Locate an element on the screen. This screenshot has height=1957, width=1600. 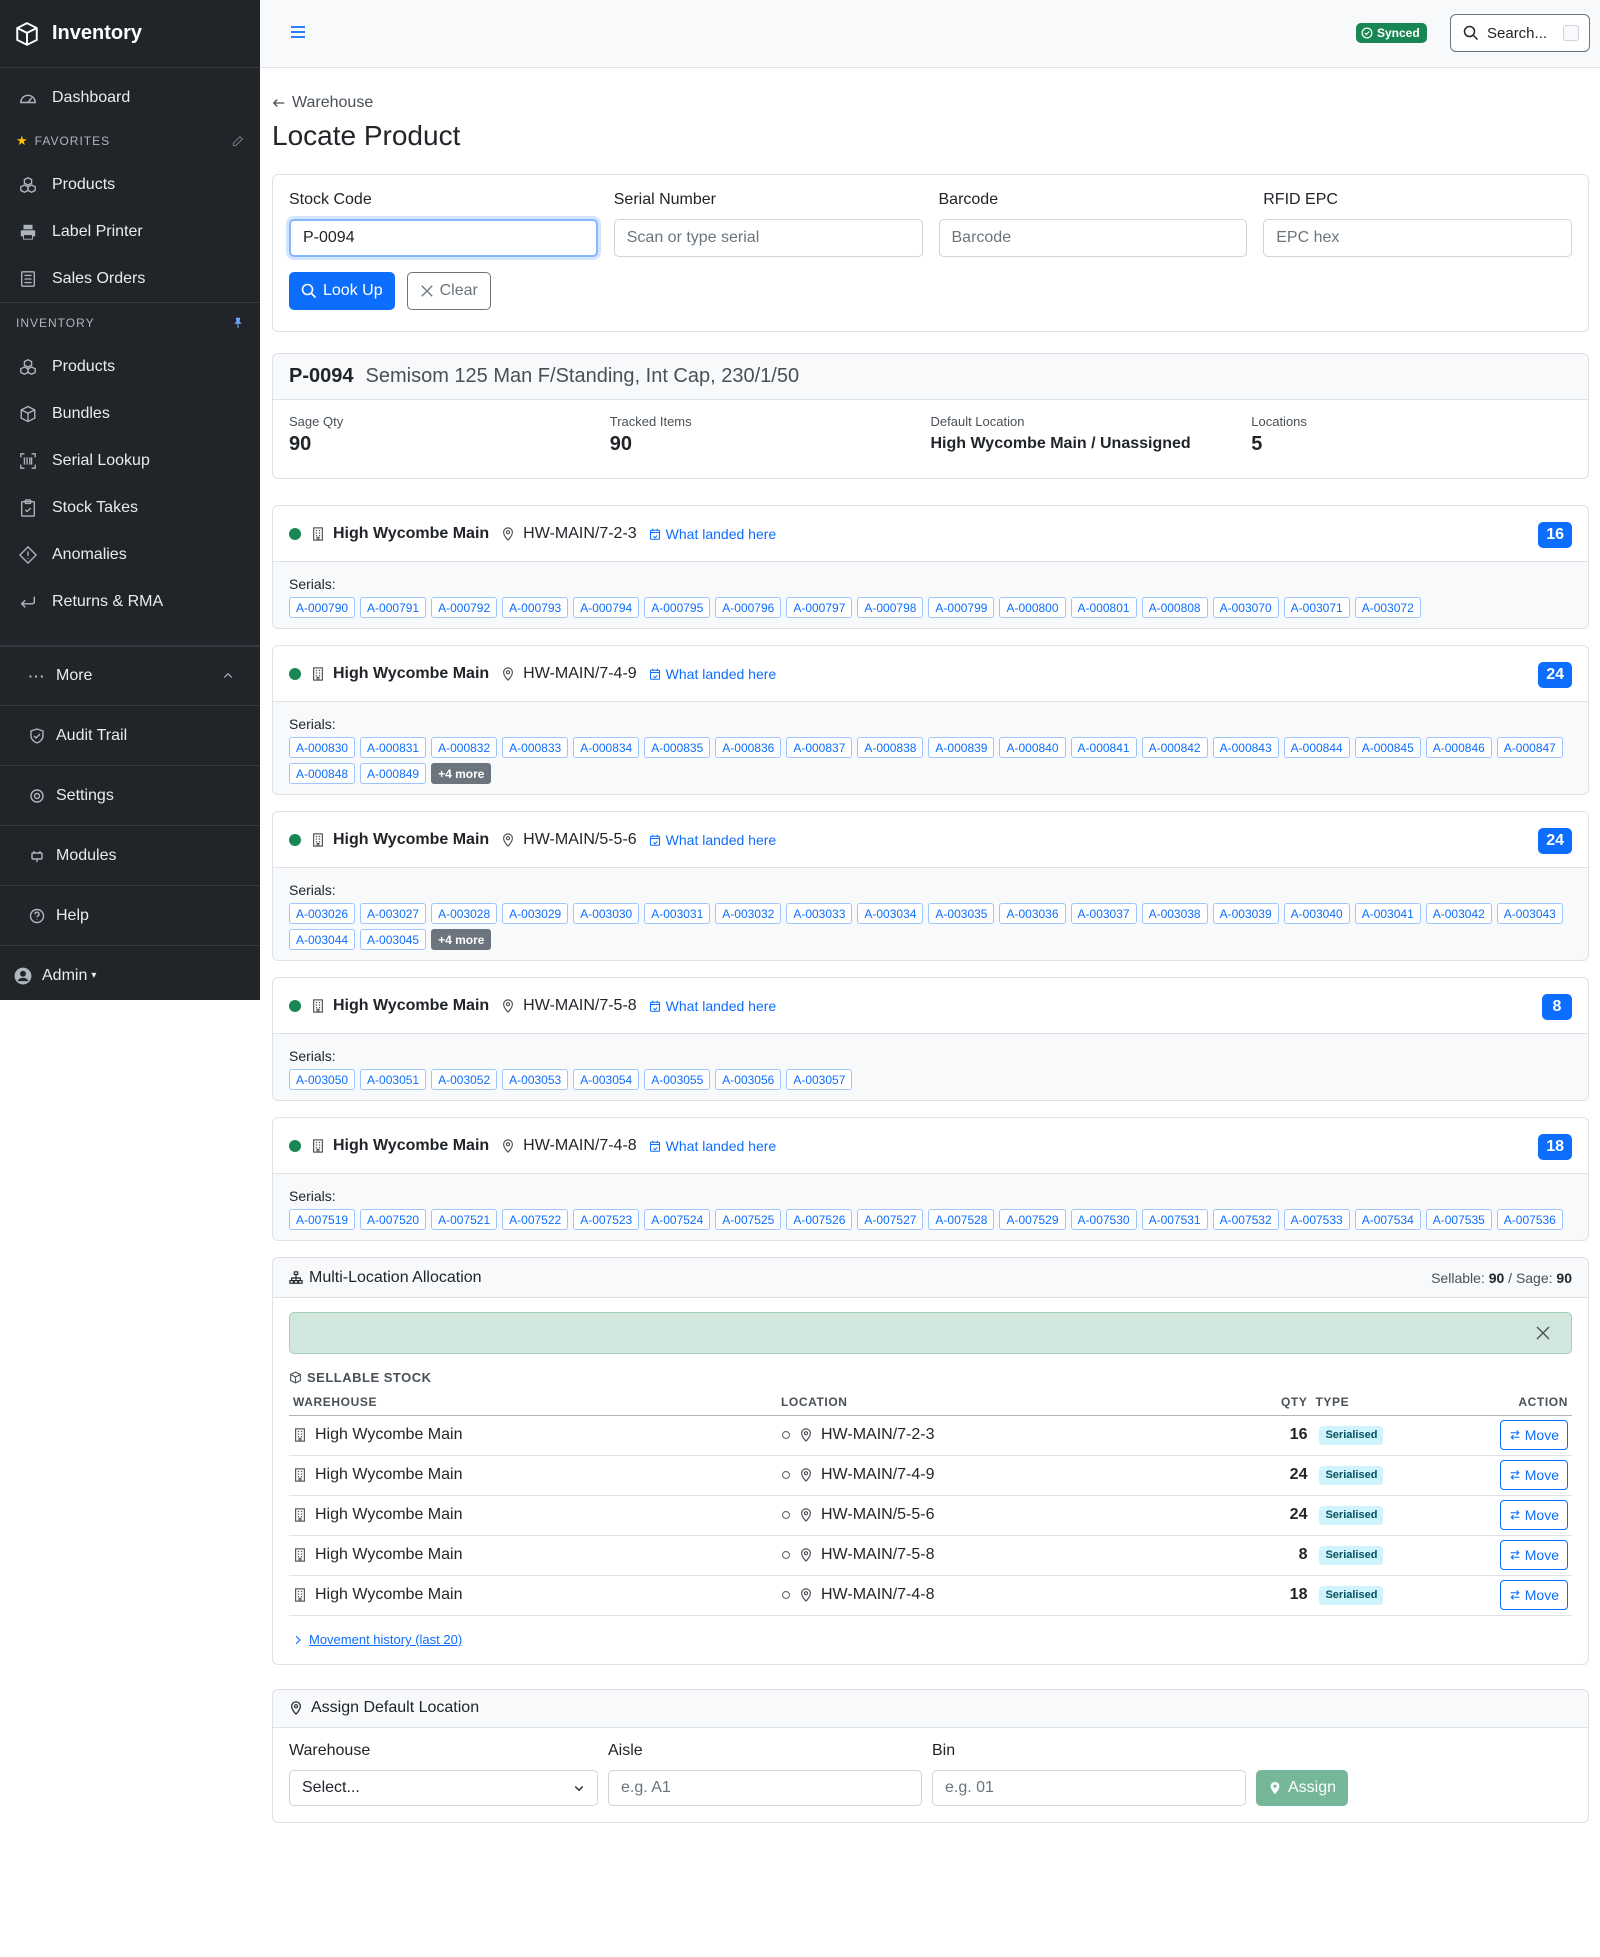
serial-chip: A-000849 is located at coordinates (393, 773).